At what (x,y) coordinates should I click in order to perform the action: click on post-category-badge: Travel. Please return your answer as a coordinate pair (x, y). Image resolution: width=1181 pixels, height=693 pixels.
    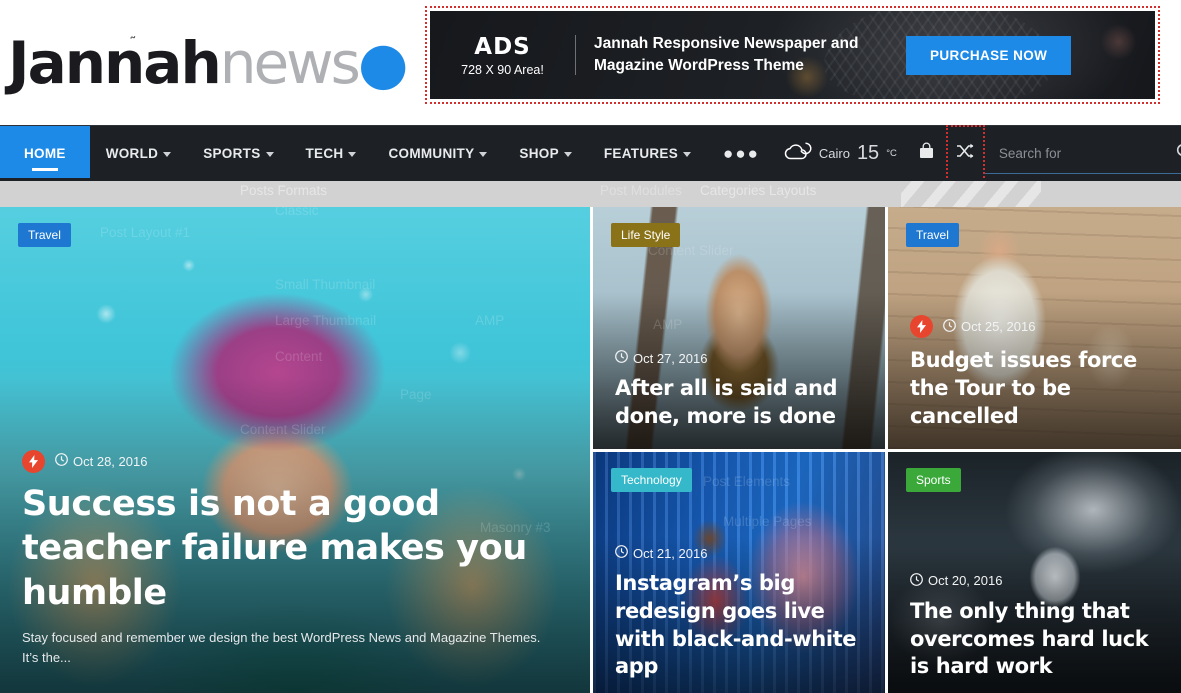
    Looking at the image, I should click on (932, 235).